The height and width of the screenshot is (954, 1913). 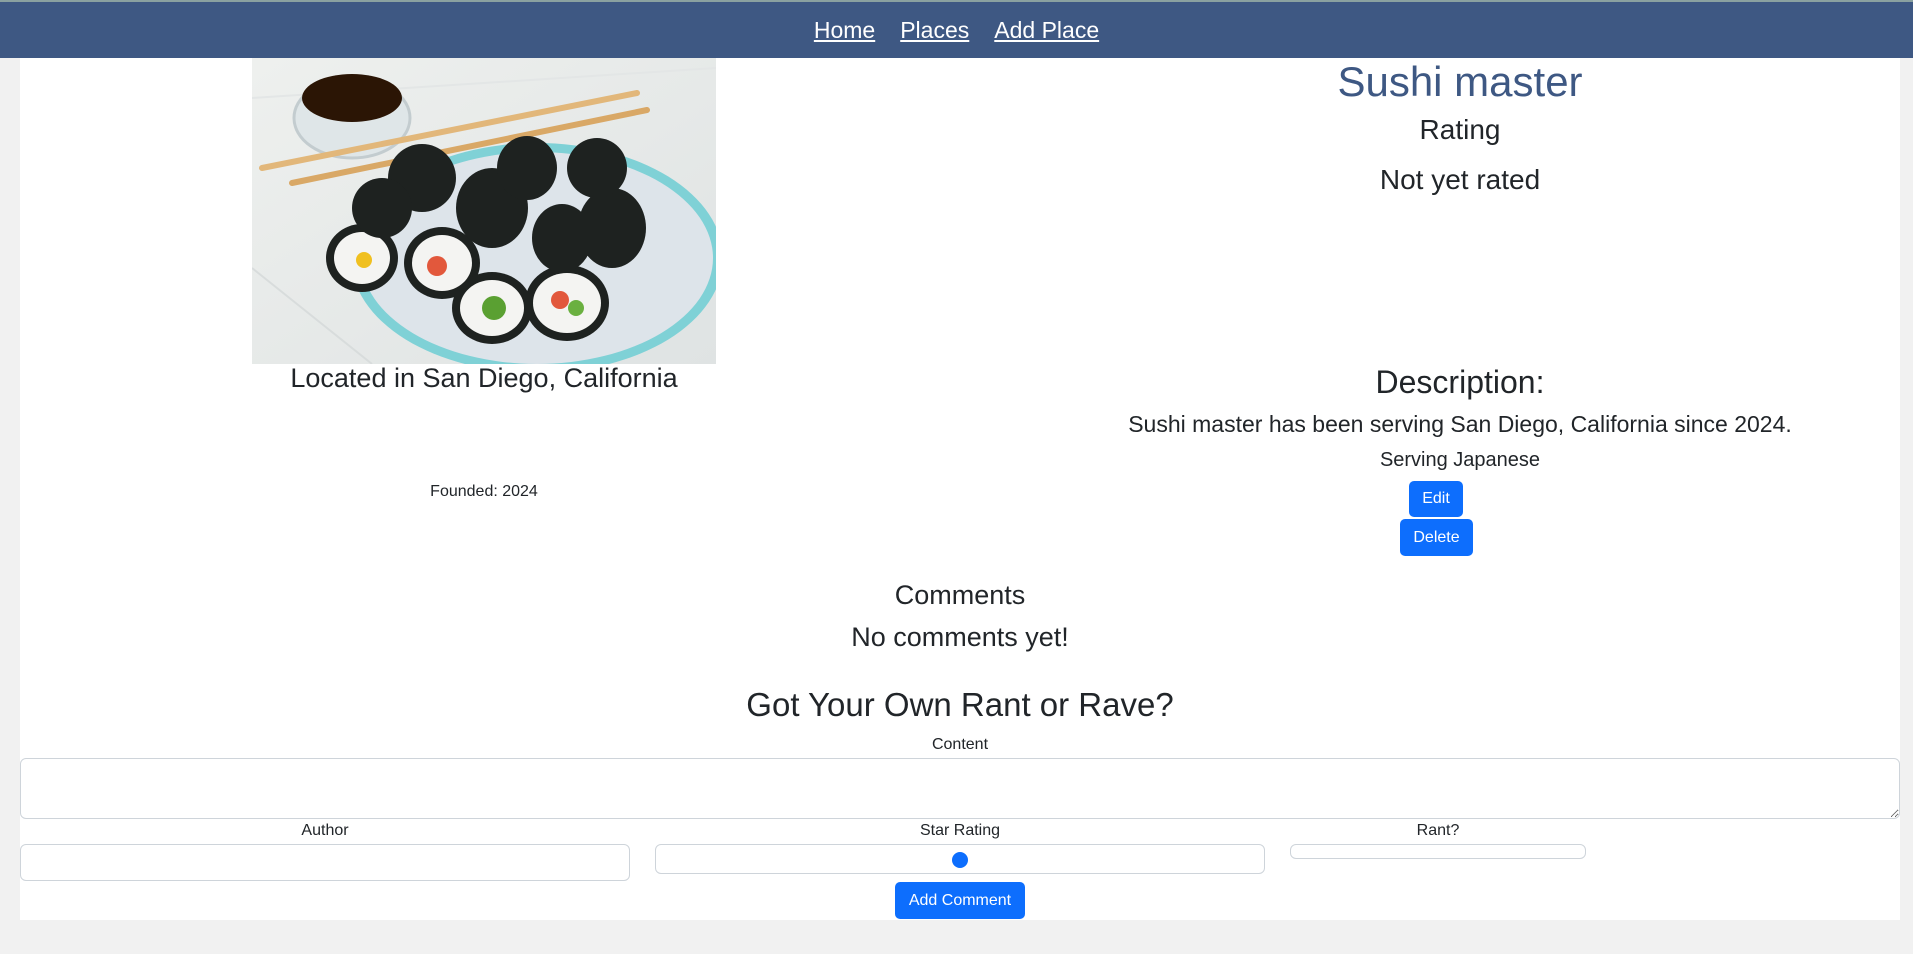 I want to click on rant-checkbox, so click(x=1438, y=851).